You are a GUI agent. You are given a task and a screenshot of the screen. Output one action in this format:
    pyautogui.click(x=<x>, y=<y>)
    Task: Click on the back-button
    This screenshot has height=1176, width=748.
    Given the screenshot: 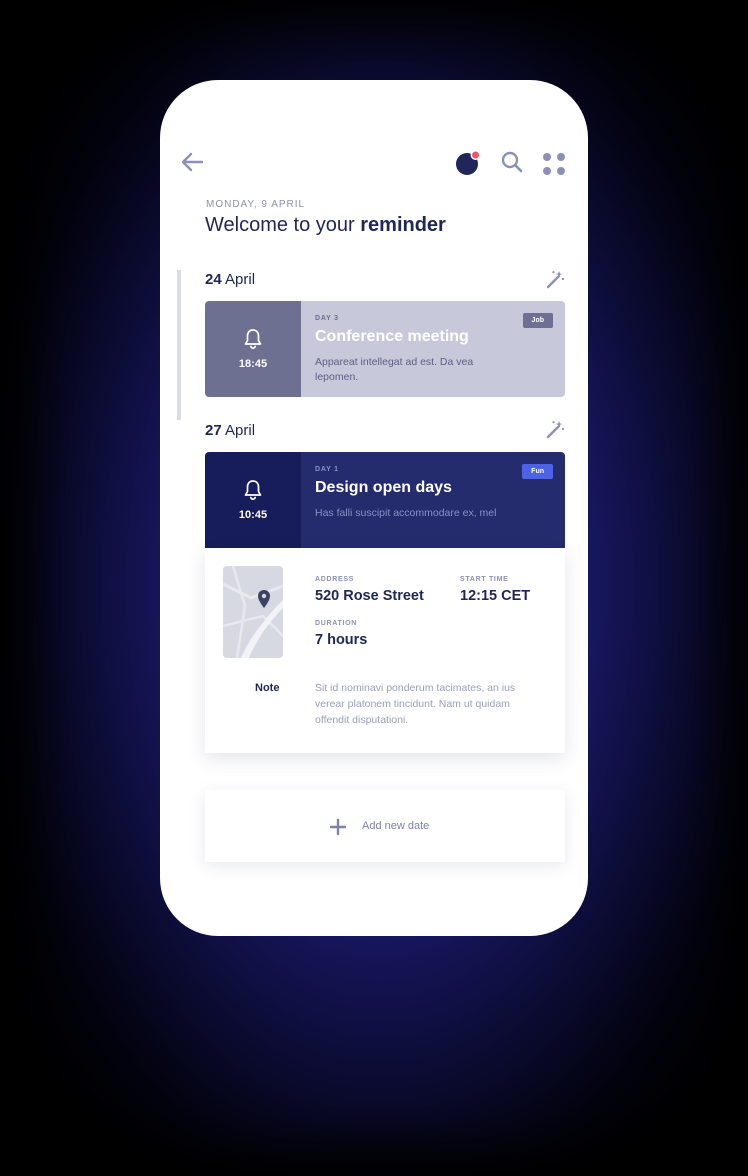 What is the action you would take?
    pyautogui.click(x=192, y=162)
    